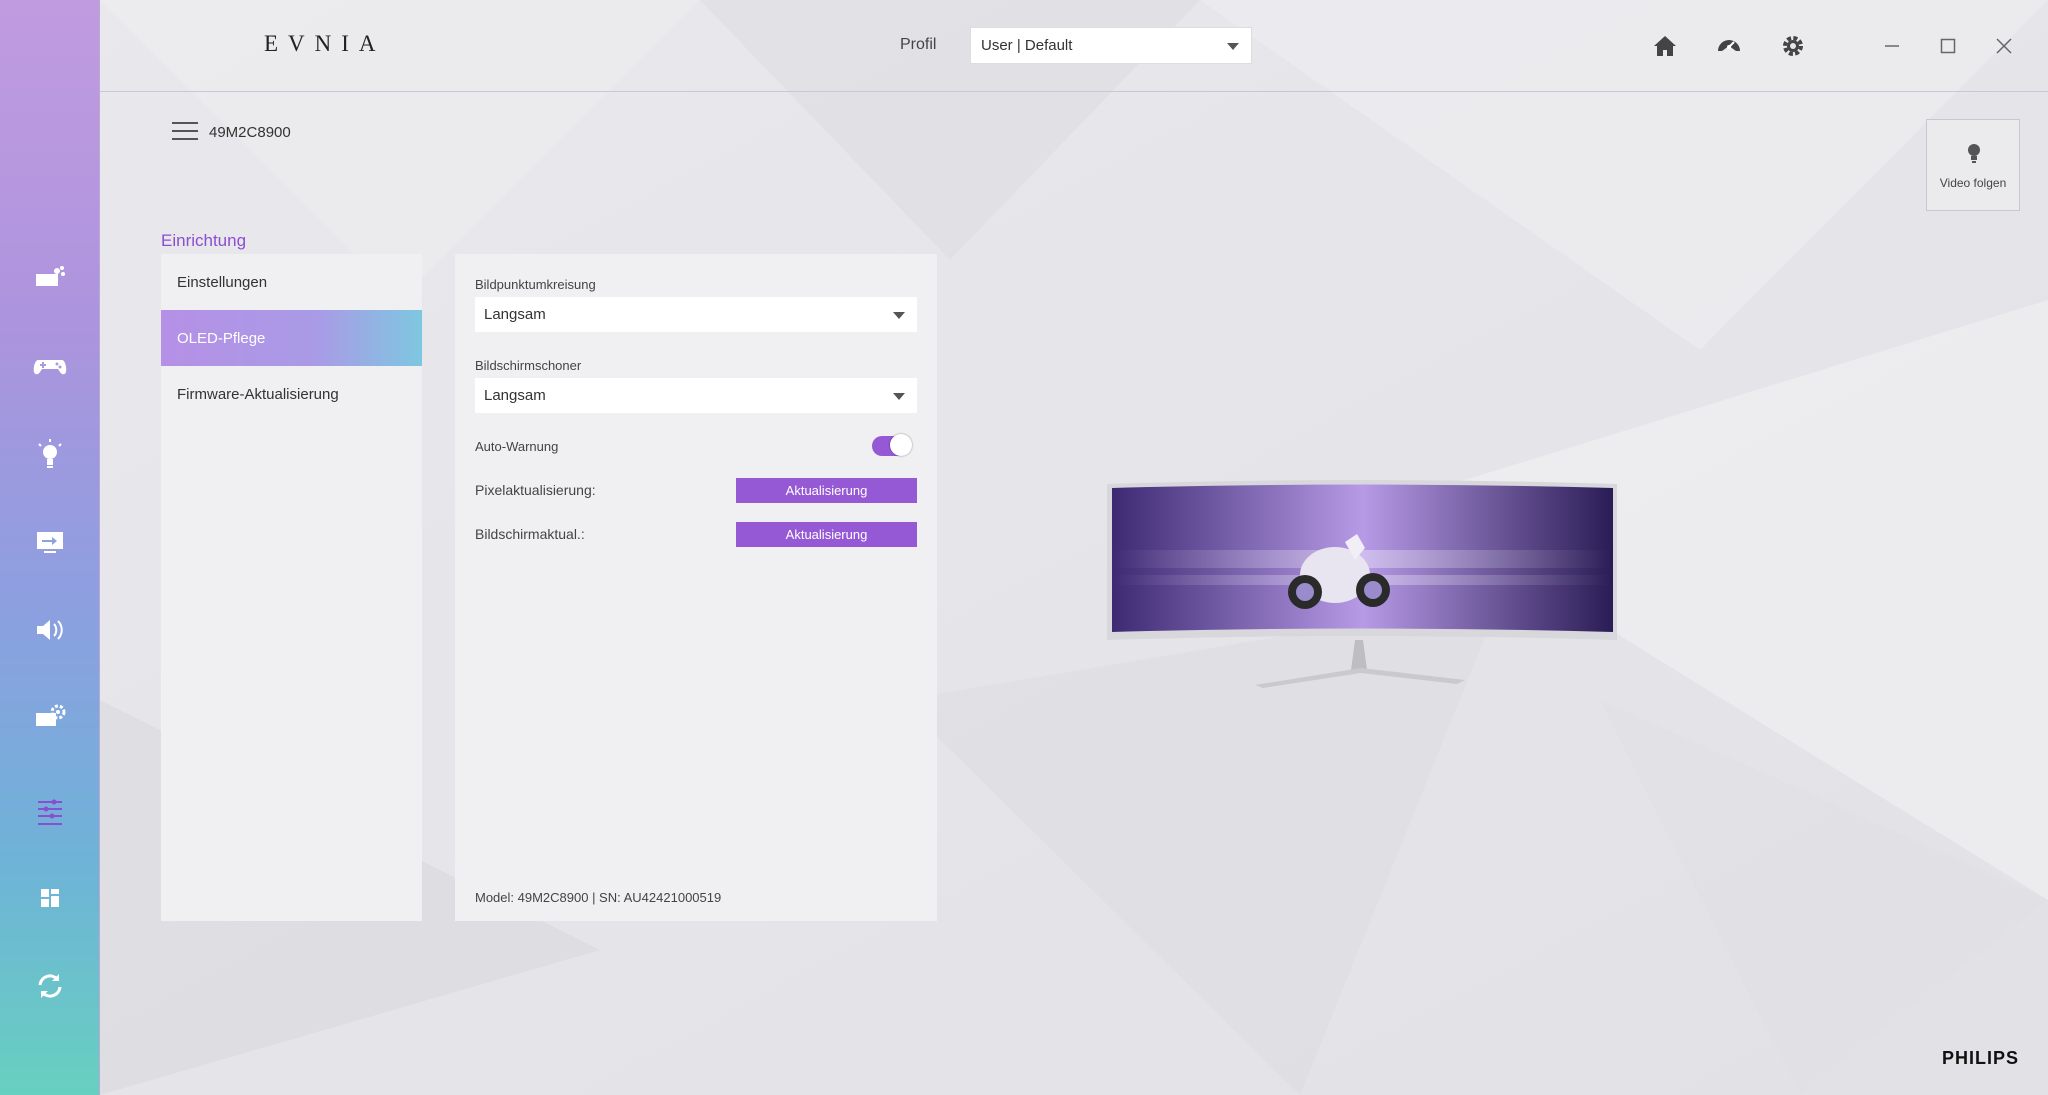 This screenshot has width=2048, height=1095. I want to click on input-icon, so click(50, 542).